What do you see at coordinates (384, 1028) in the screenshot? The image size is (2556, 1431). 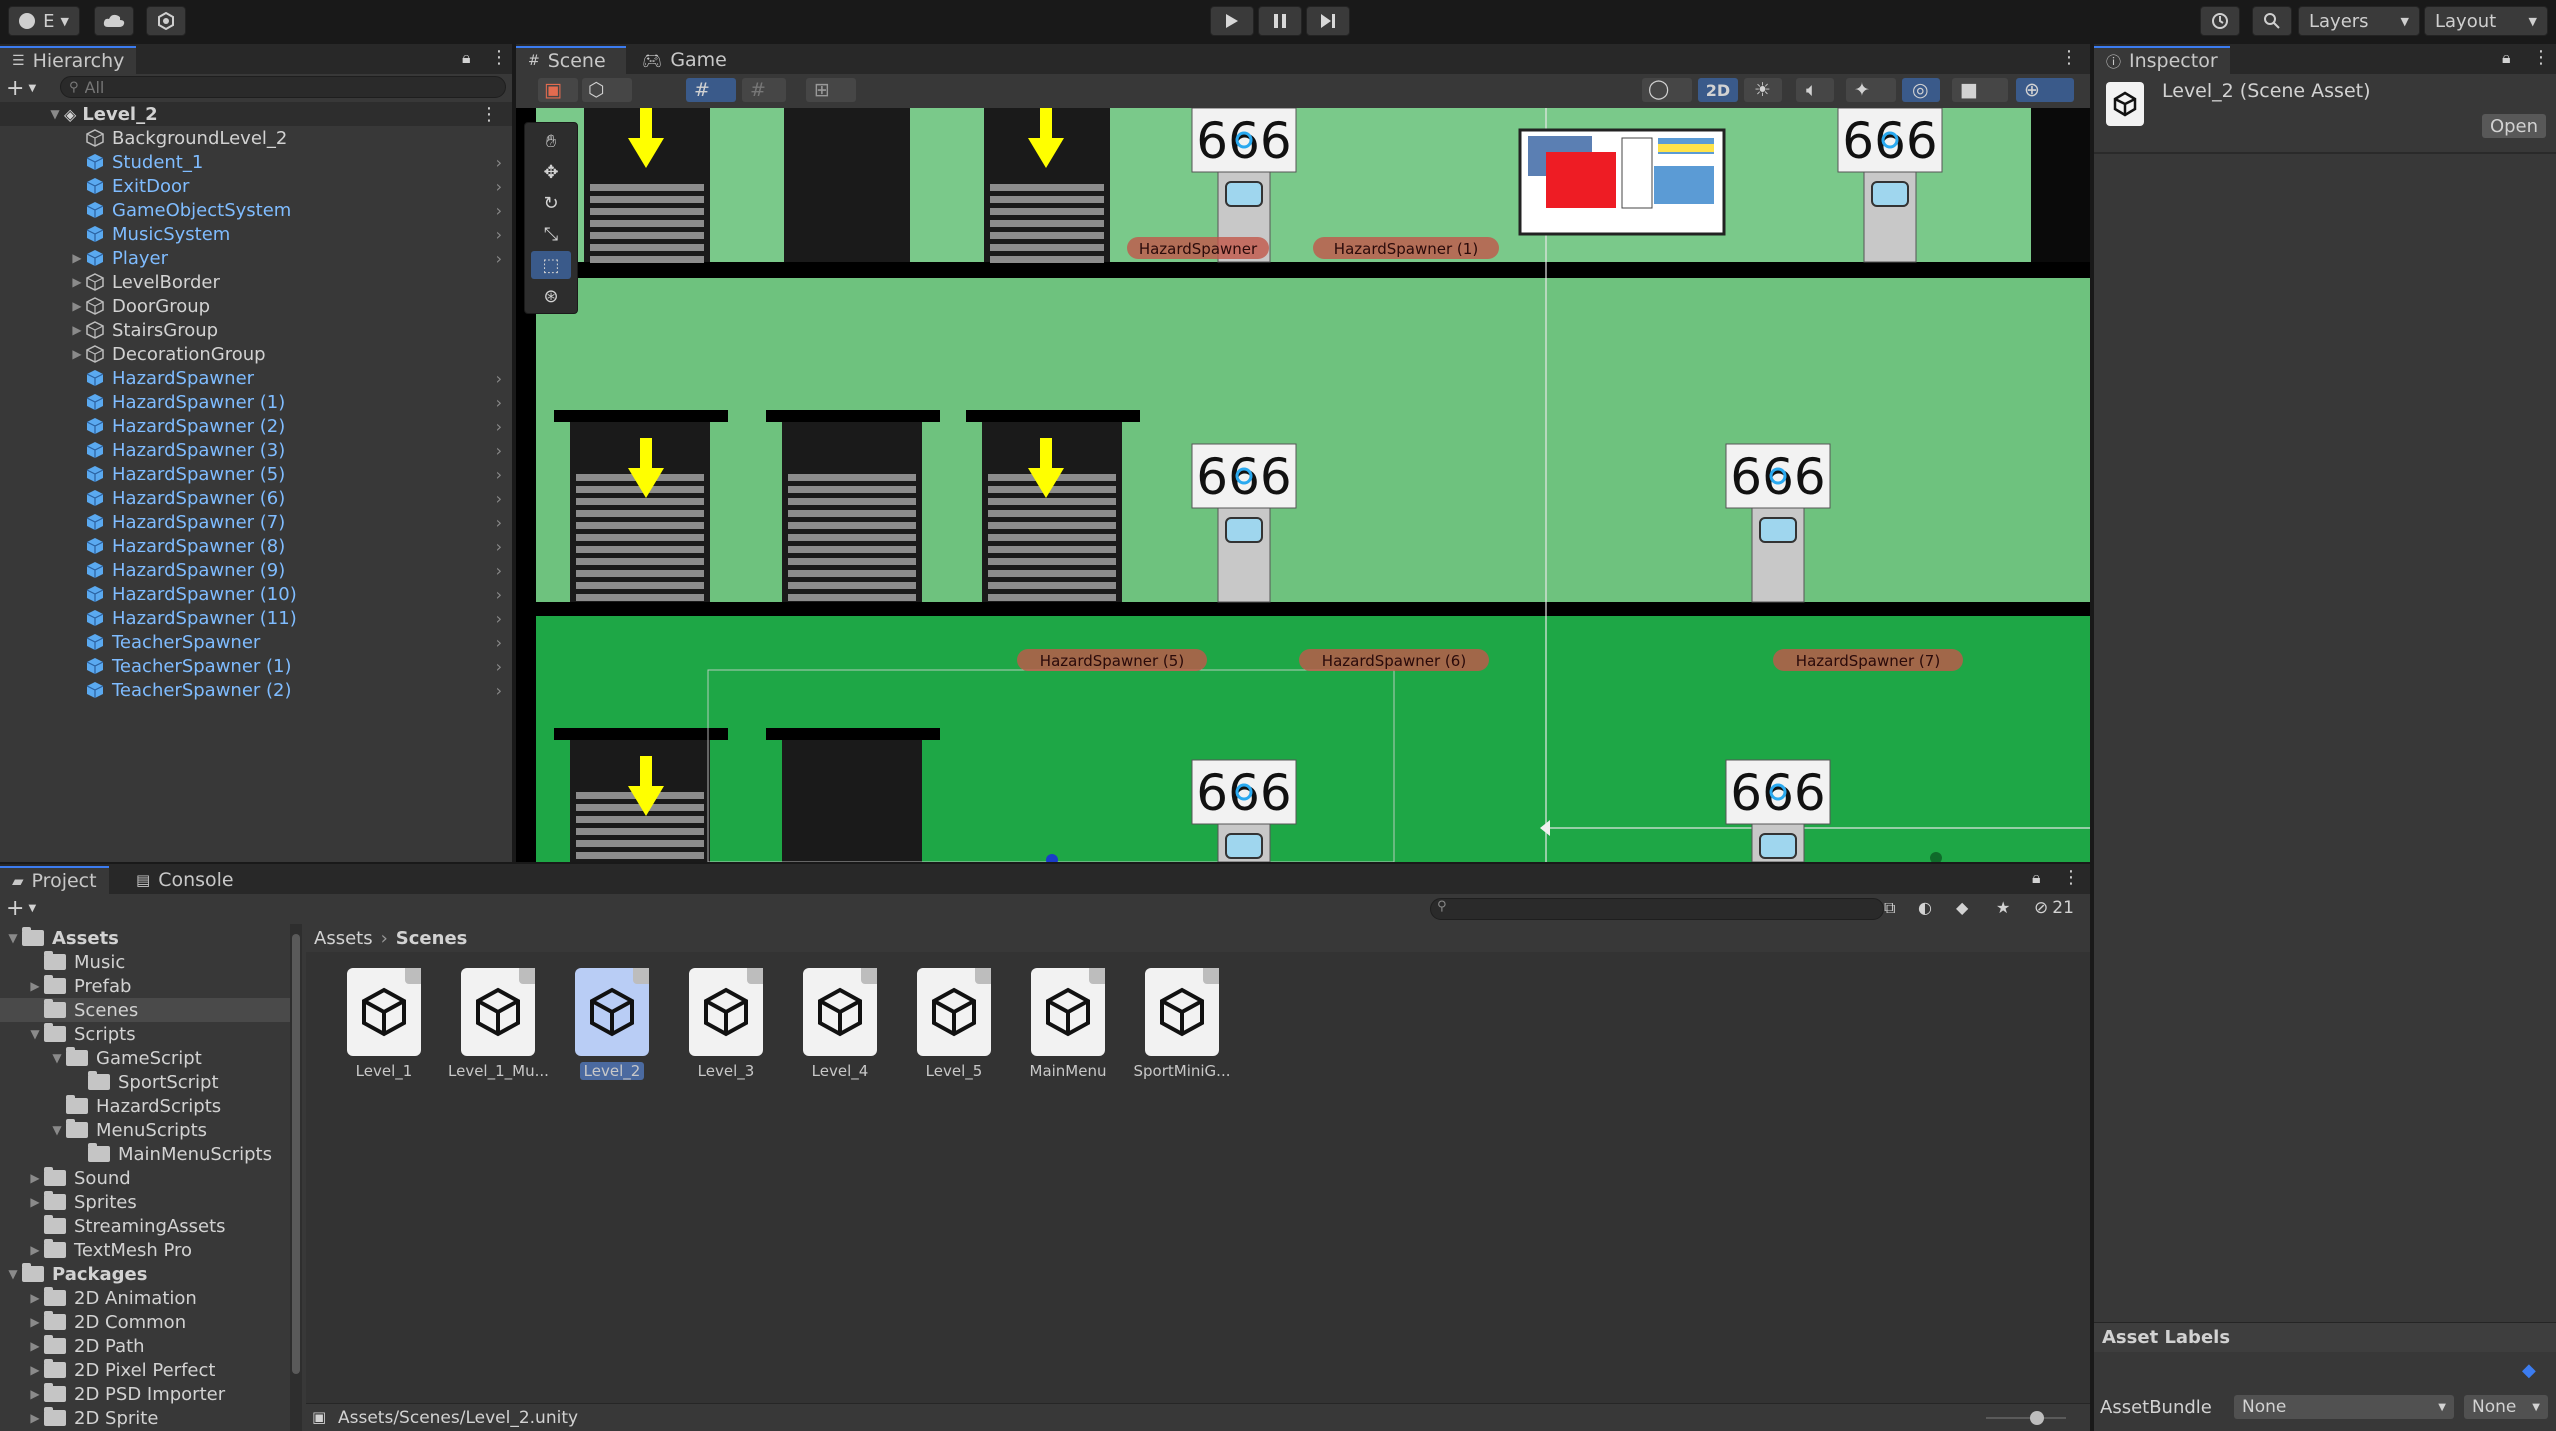 I see `scene-asset-tile: Level_1` at bounding box center [384, 1028].